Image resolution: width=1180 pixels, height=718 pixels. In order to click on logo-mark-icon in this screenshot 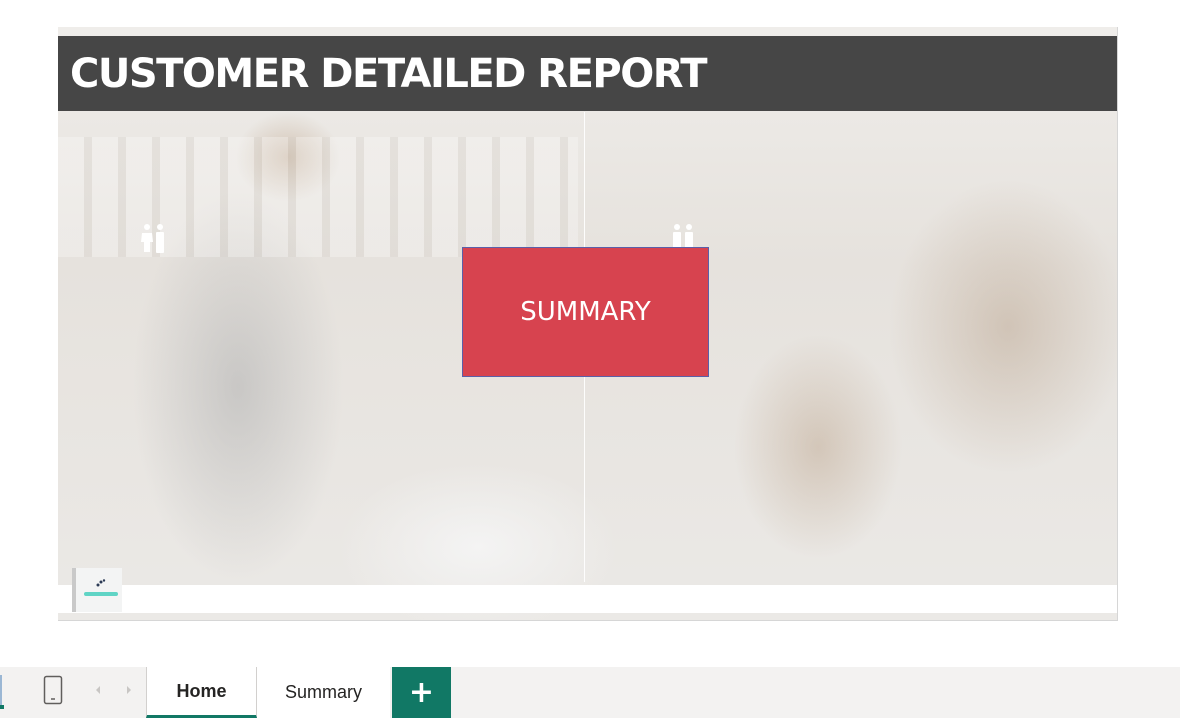, I will do `click(101, 583)`.